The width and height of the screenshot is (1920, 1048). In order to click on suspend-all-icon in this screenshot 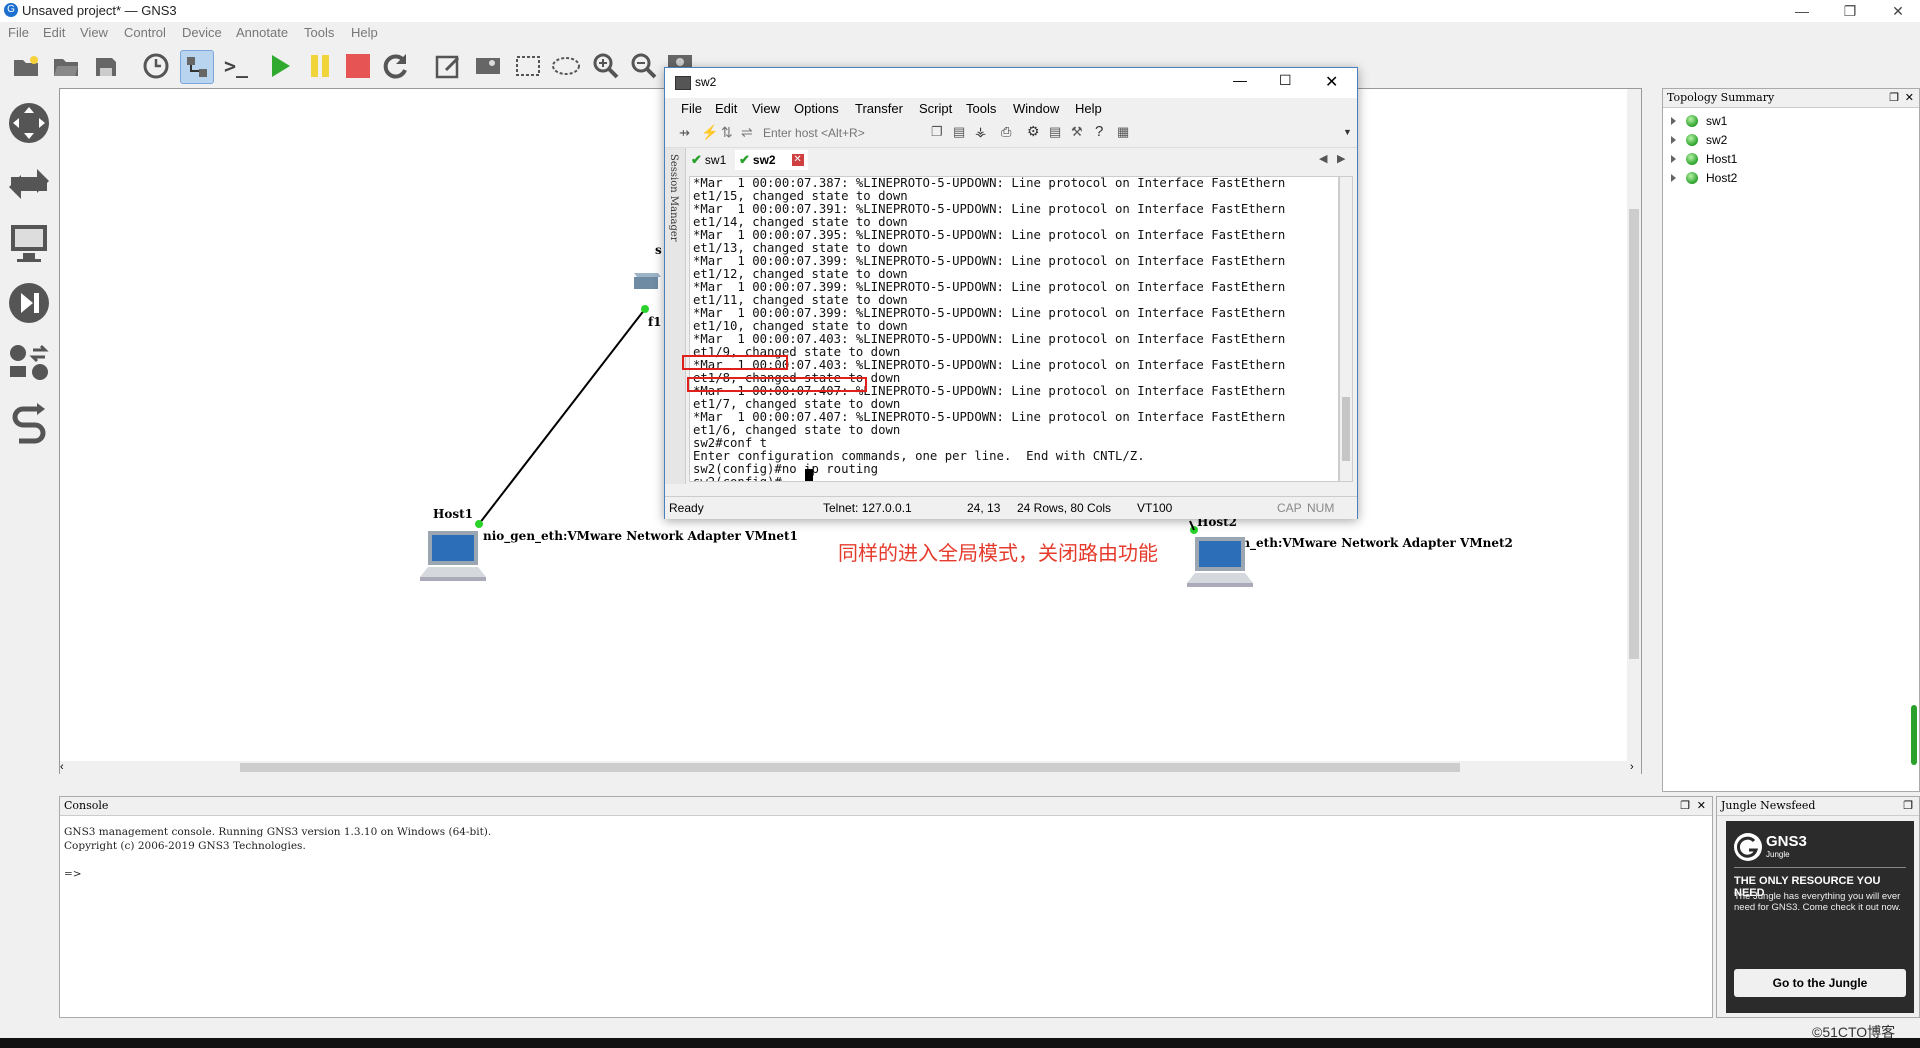, I will do `click(320, 66)`.